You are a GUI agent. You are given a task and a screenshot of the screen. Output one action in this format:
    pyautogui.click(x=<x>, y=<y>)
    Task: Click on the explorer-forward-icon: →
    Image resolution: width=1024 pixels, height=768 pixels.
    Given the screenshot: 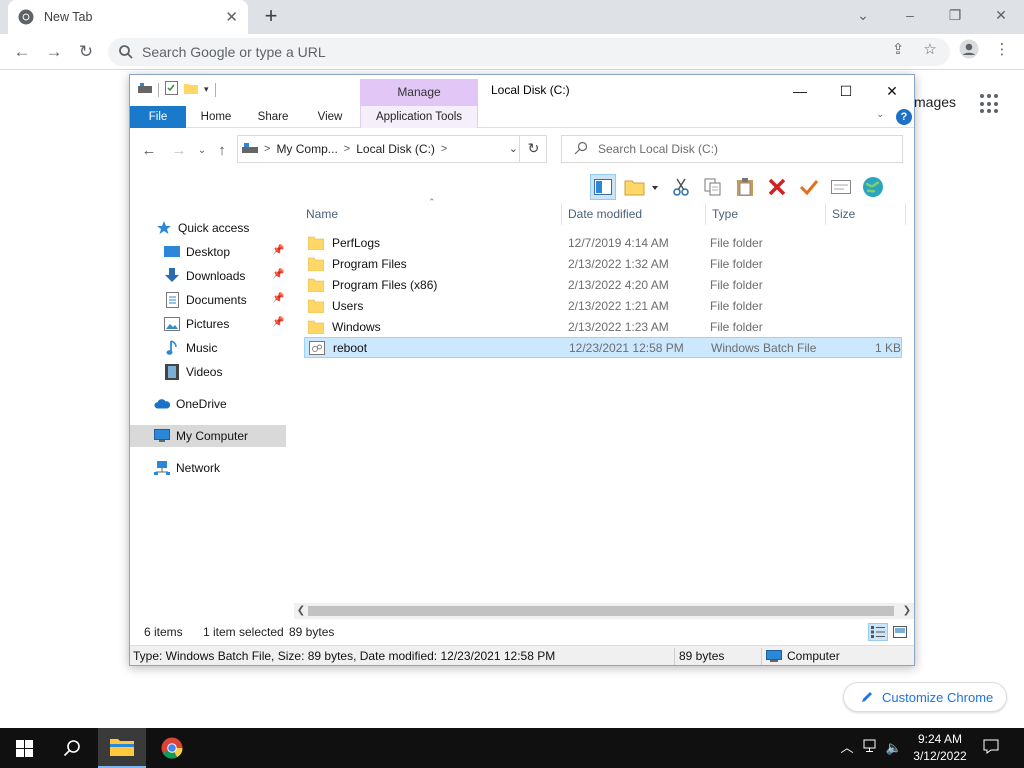 What is the action you would take?
    pyautogui.click(x=179, y=151)
    